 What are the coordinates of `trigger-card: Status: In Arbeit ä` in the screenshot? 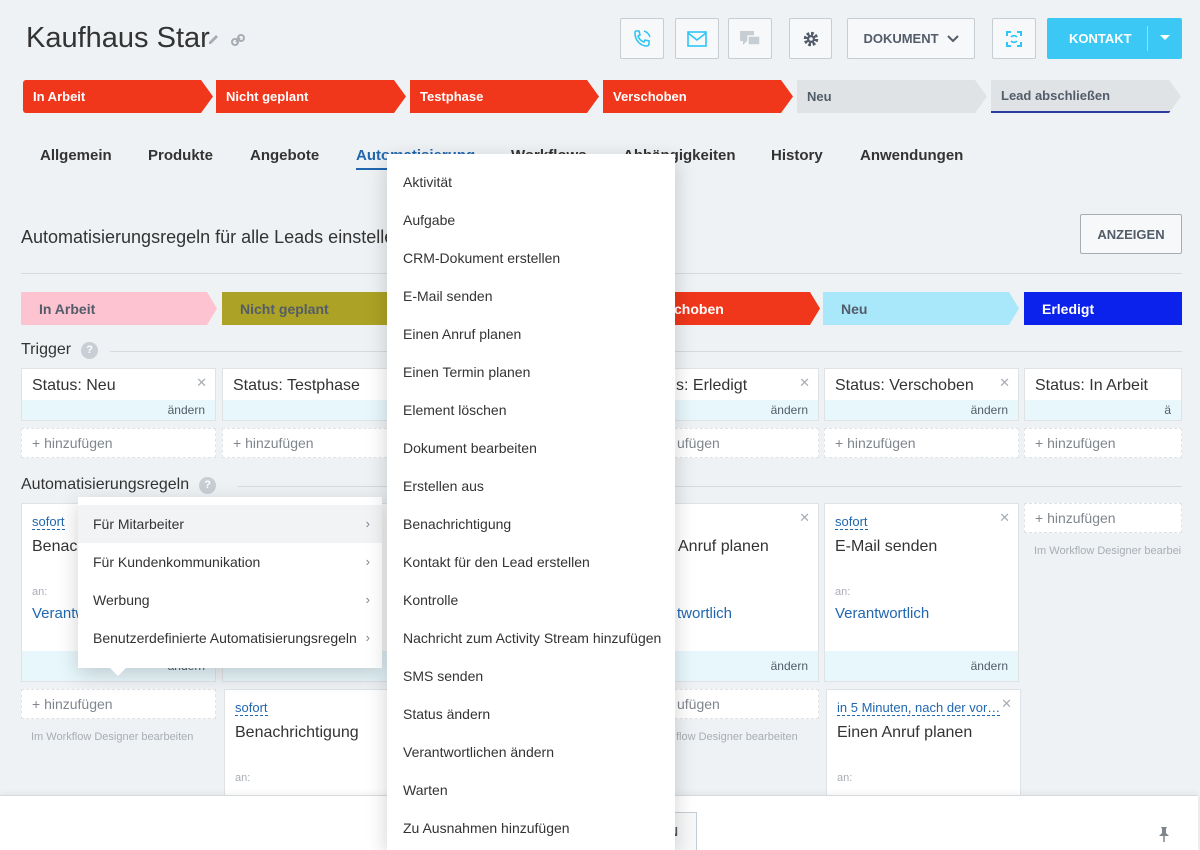 It's located at (1103, 394).